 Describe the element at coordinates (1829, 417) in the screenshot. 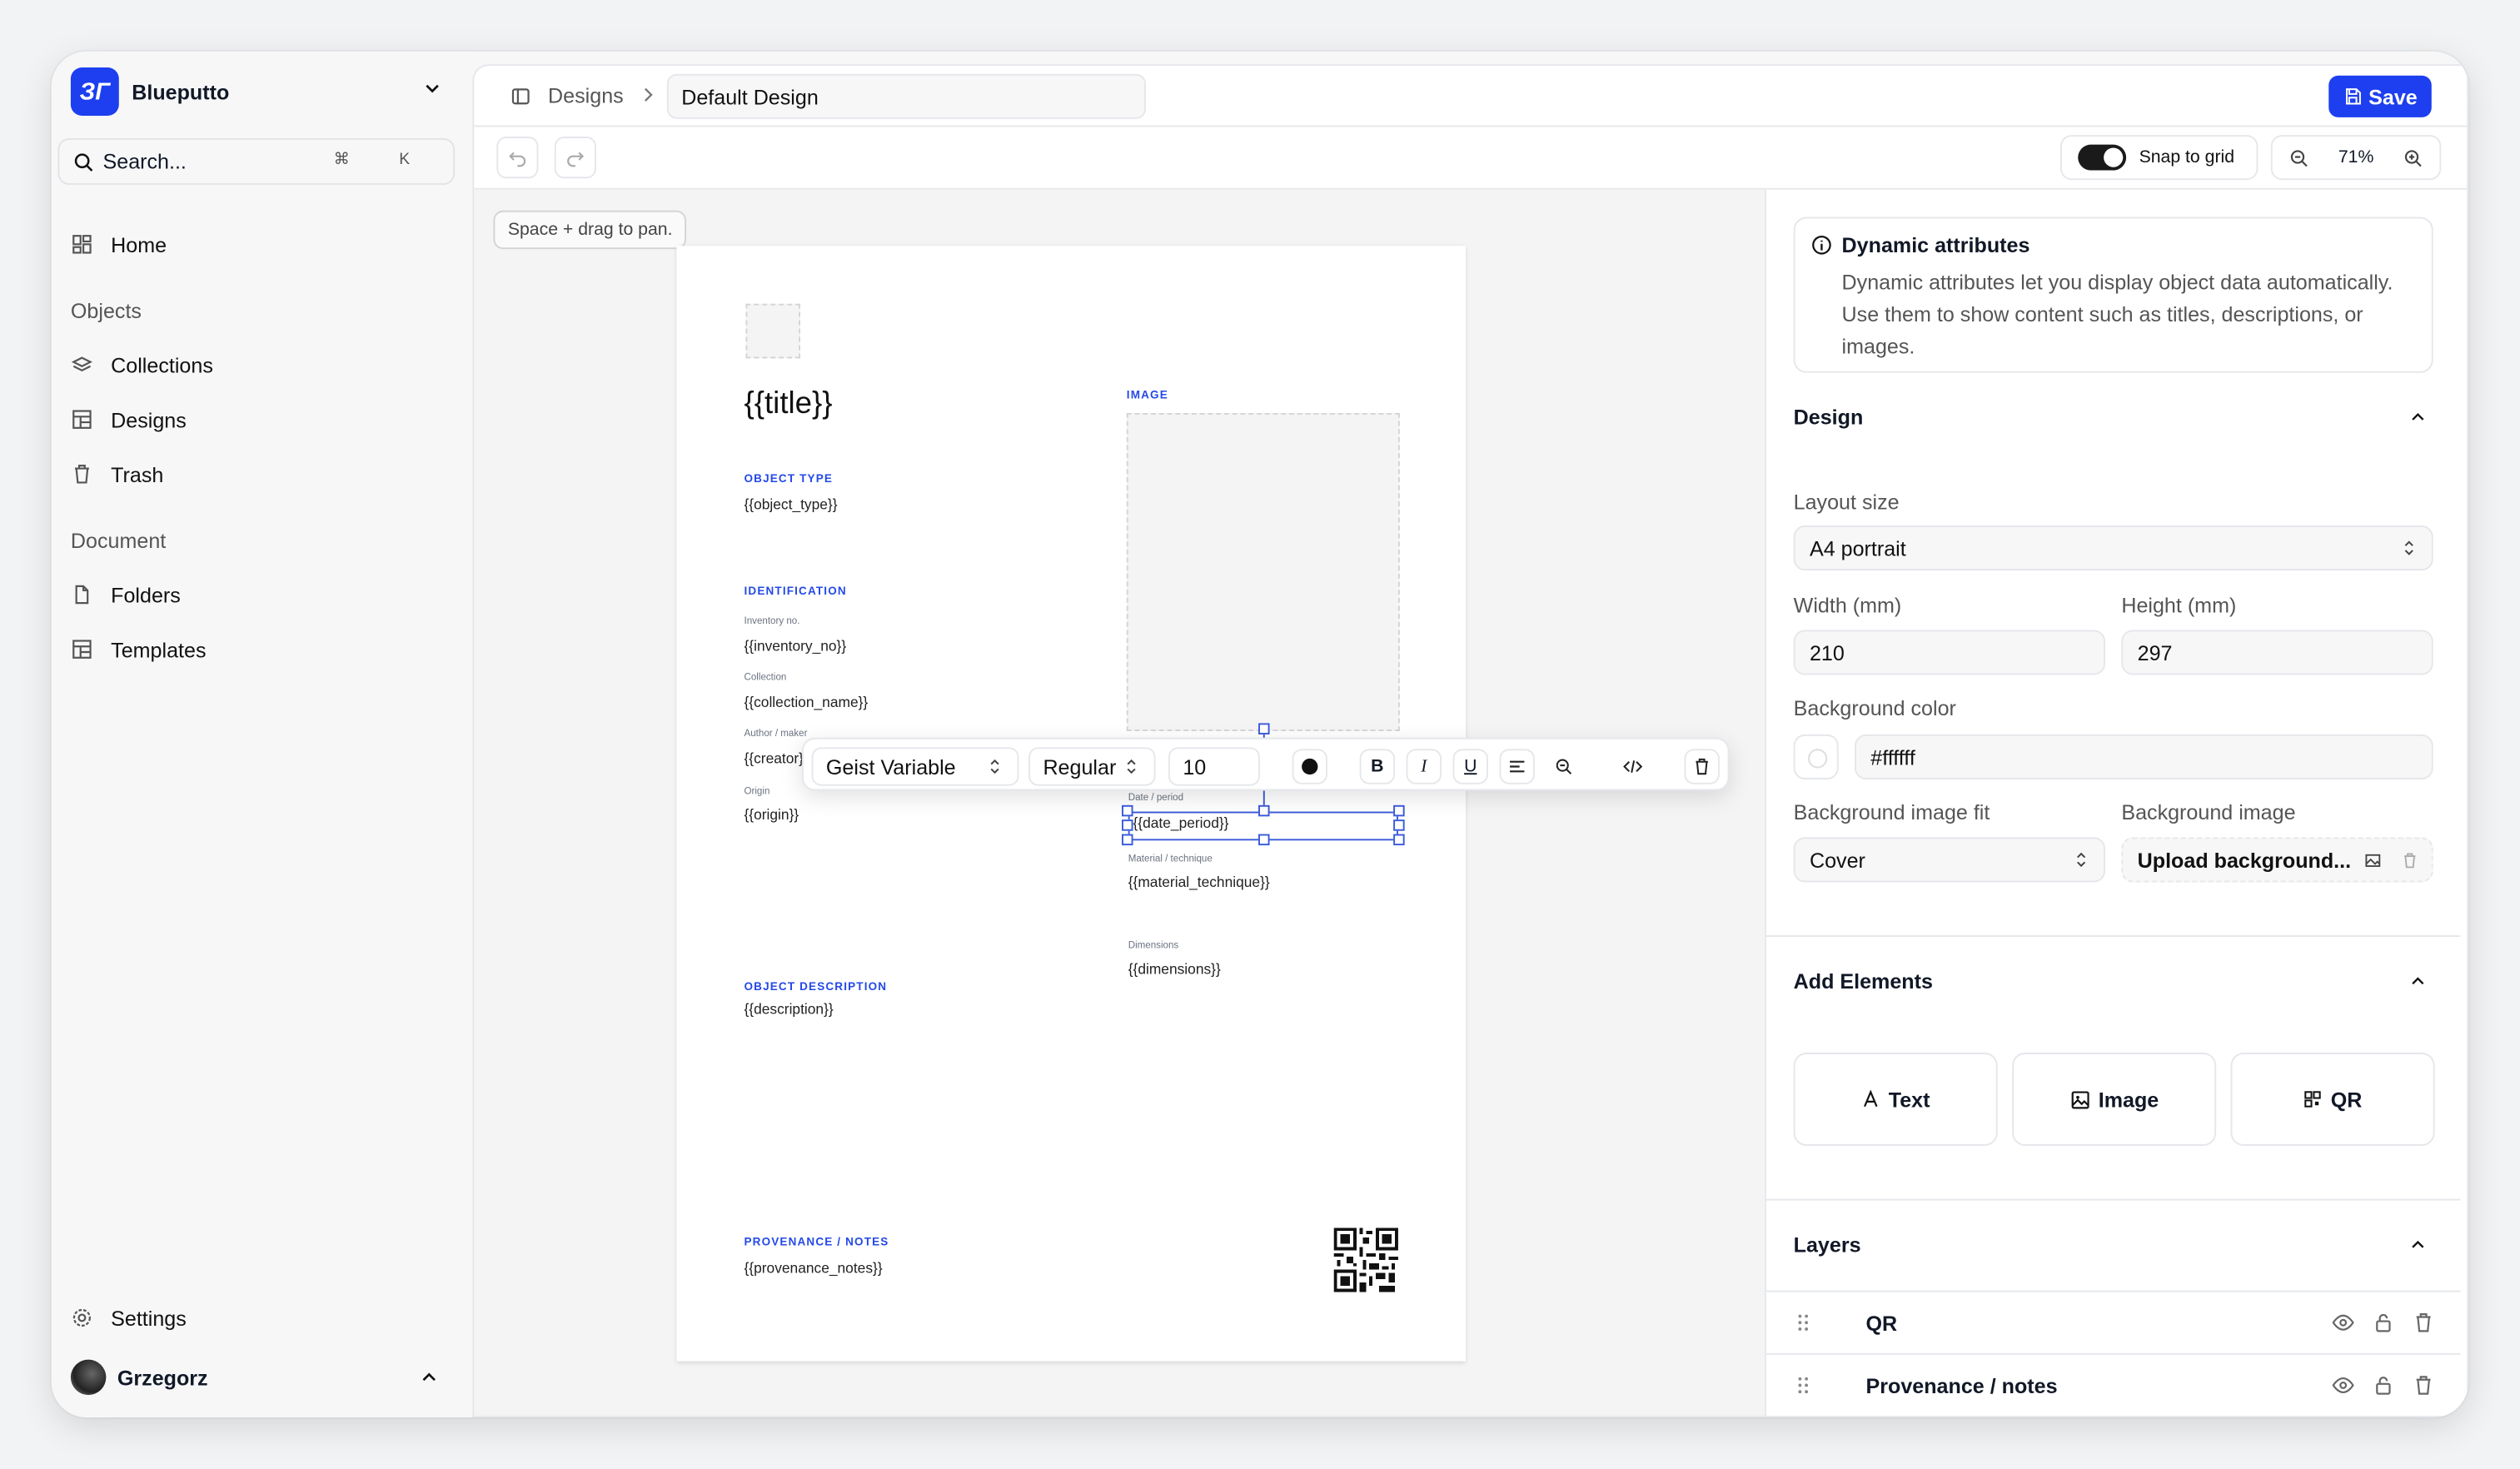

I see `design-section-header: Design` at that location.